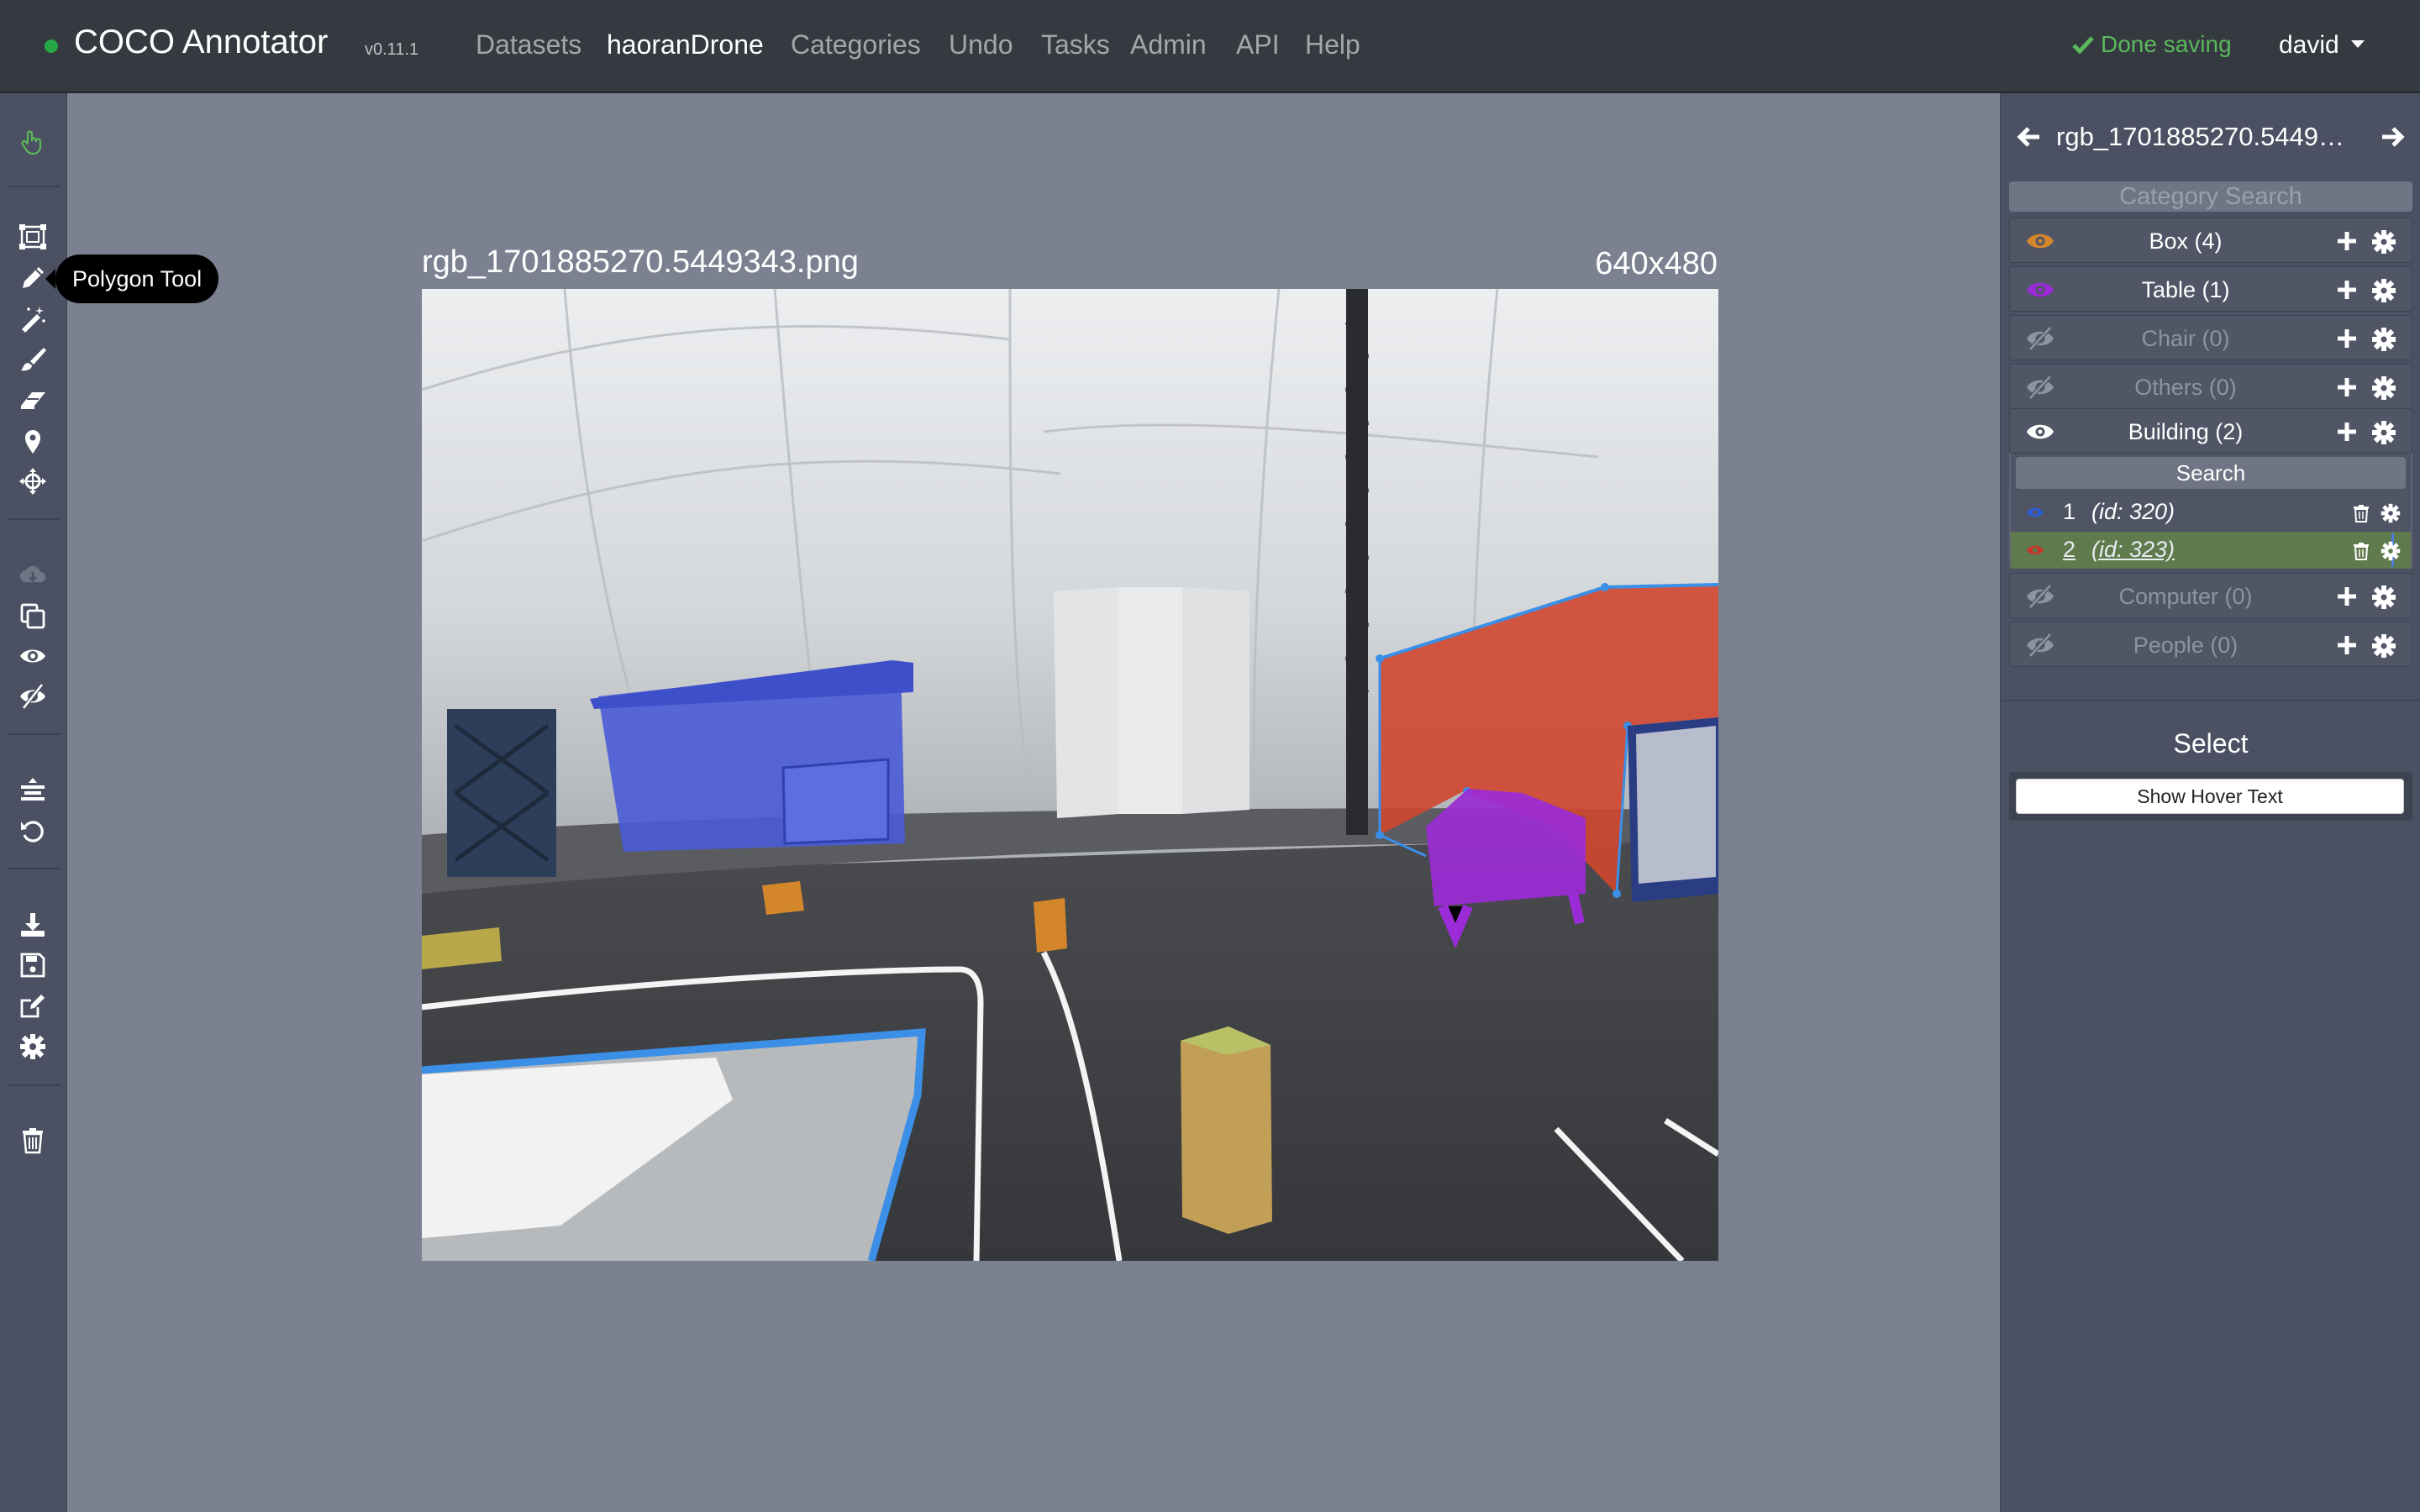 This screenshot has width=2420, height=1512. Describe the element at coordinates (2208, 136) in the screenshot. I see `panel-image-title: rgb_1701885270.5449343.png` at that location.